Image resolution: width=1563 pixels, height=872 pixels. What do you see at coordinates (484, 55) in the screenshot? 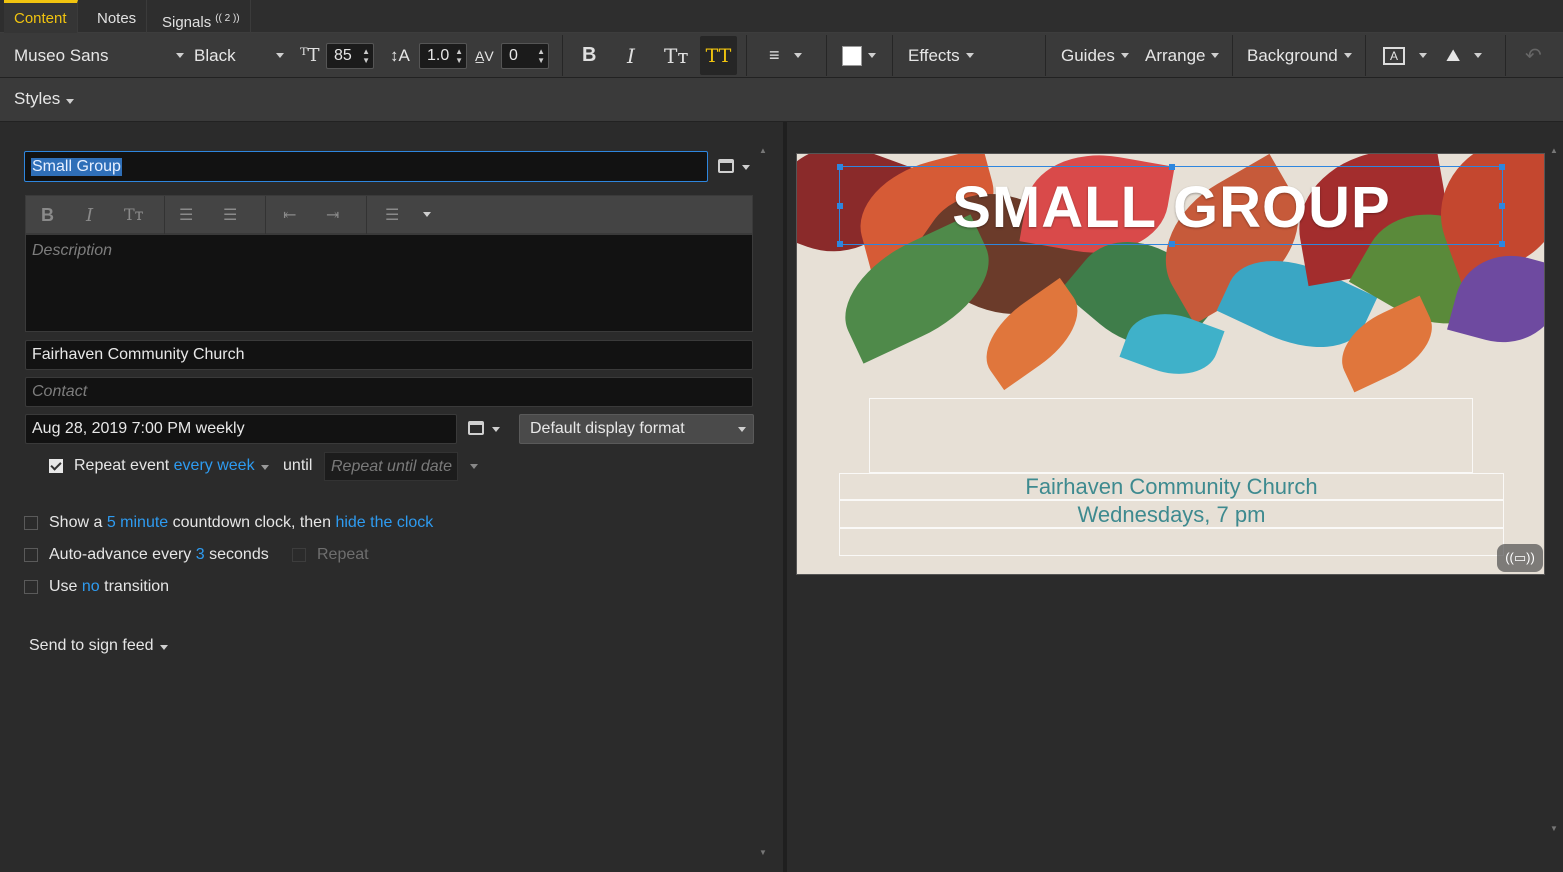
I see `letter-spacing-icon: A̲V` at bounding box center [484, 55].